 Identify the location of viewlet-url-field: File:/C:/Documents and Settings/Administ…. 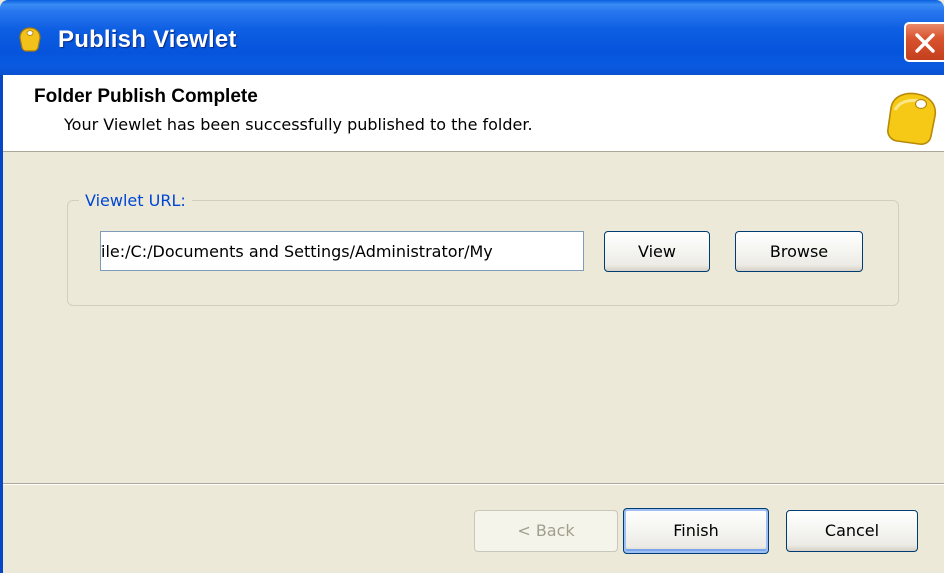
(342, 251).